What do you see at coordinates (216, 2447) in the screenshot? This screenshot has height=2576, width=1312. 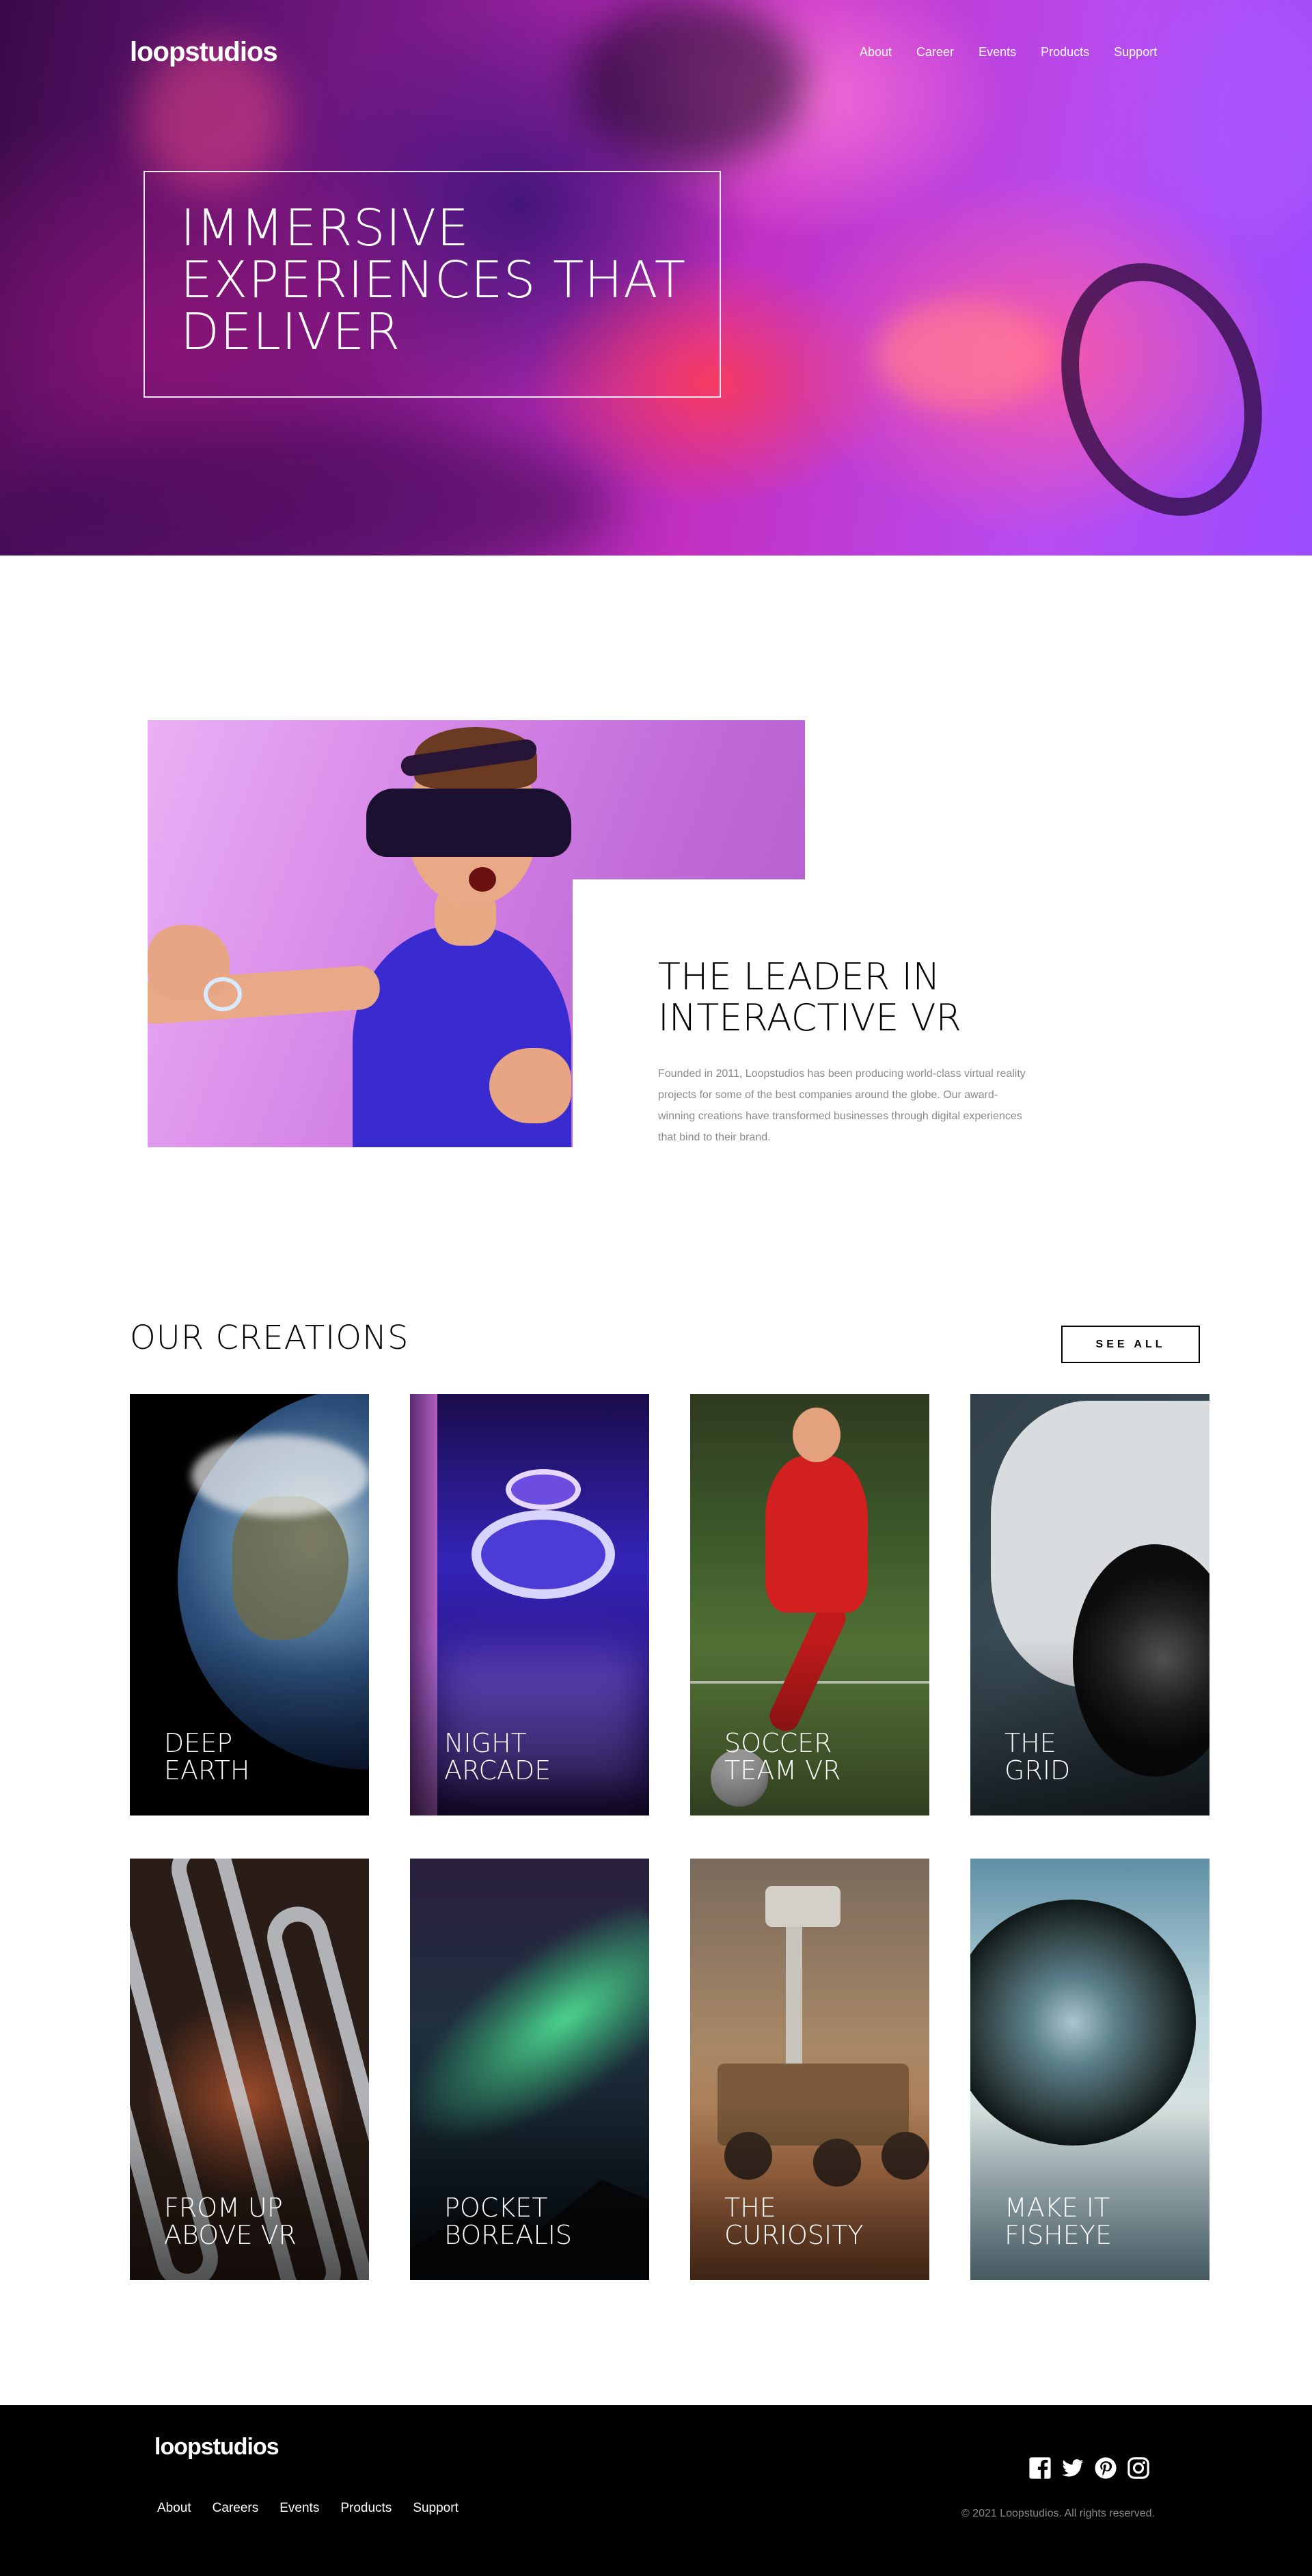 I see `footer-logo: loopstudios` at bounding box center [216, 2447].